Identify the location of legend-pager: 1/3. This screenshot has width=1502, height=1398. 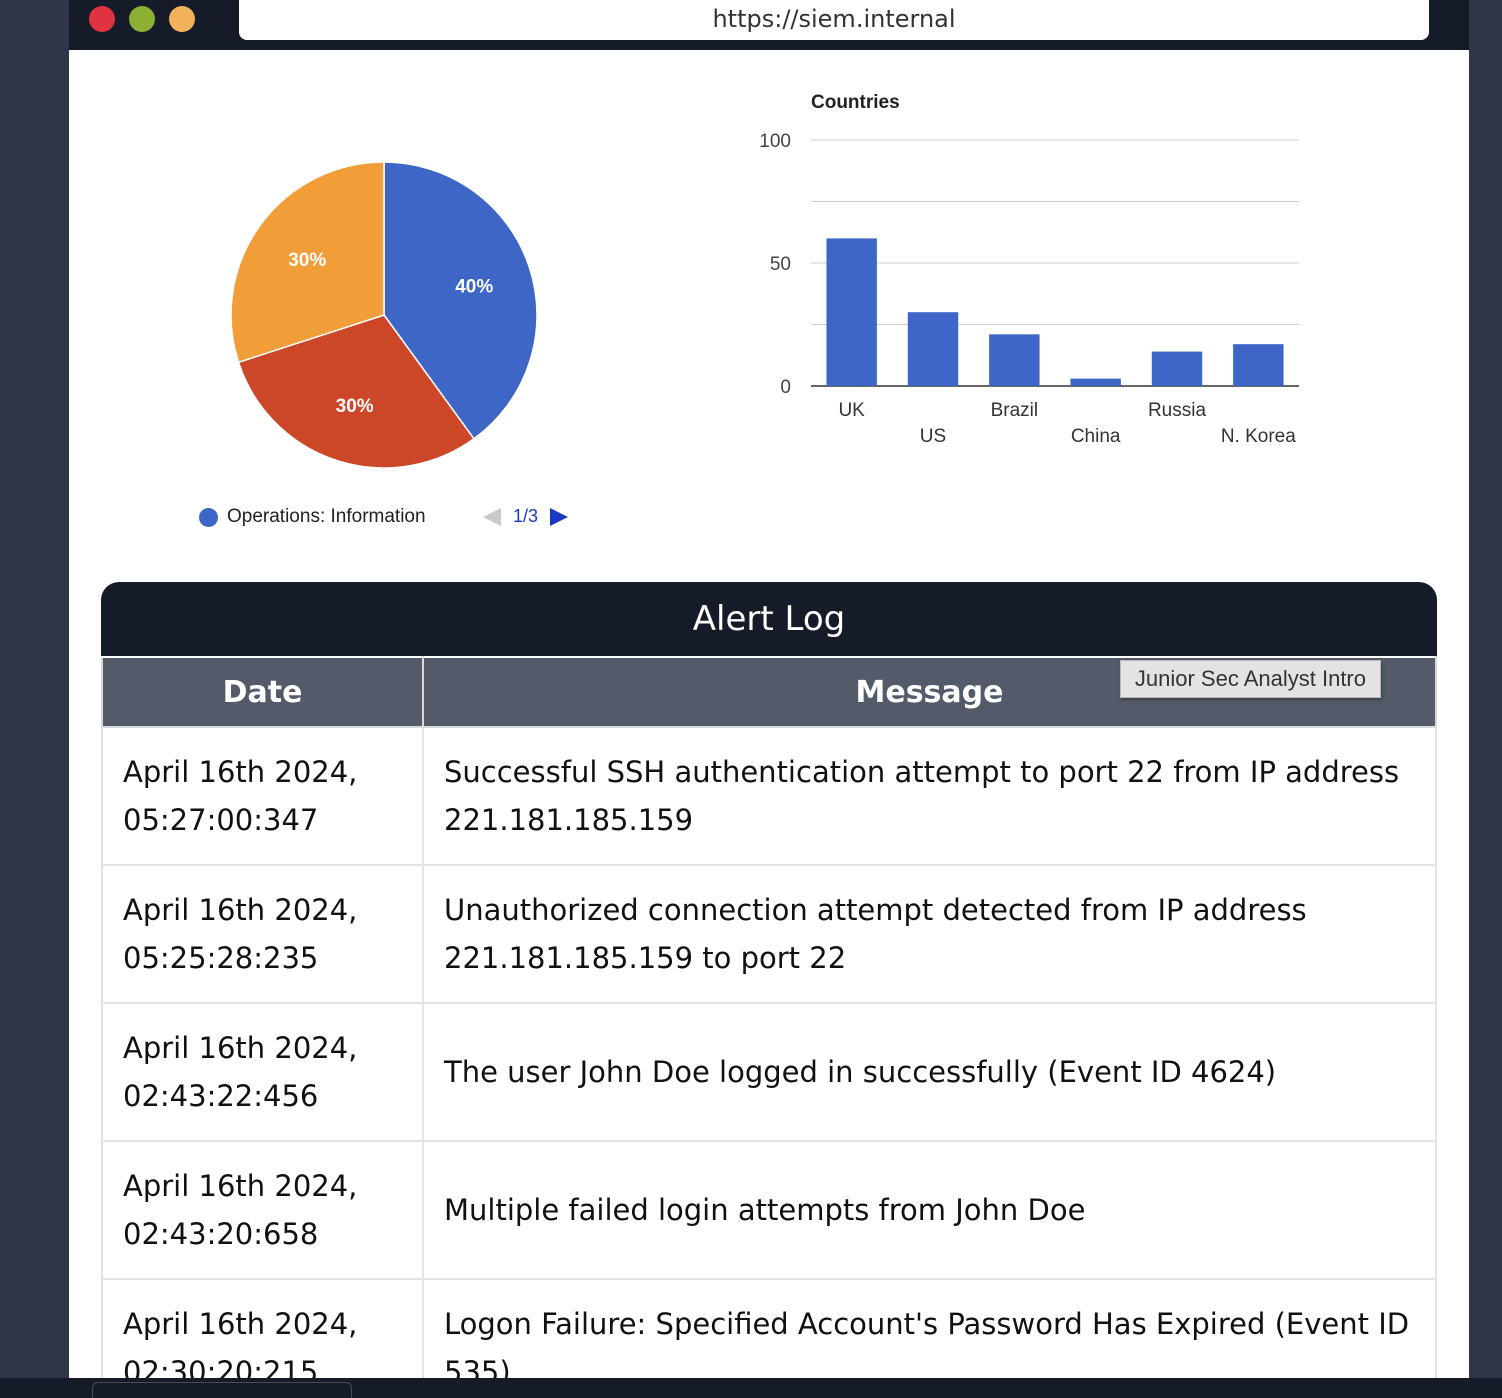
(526, 516).